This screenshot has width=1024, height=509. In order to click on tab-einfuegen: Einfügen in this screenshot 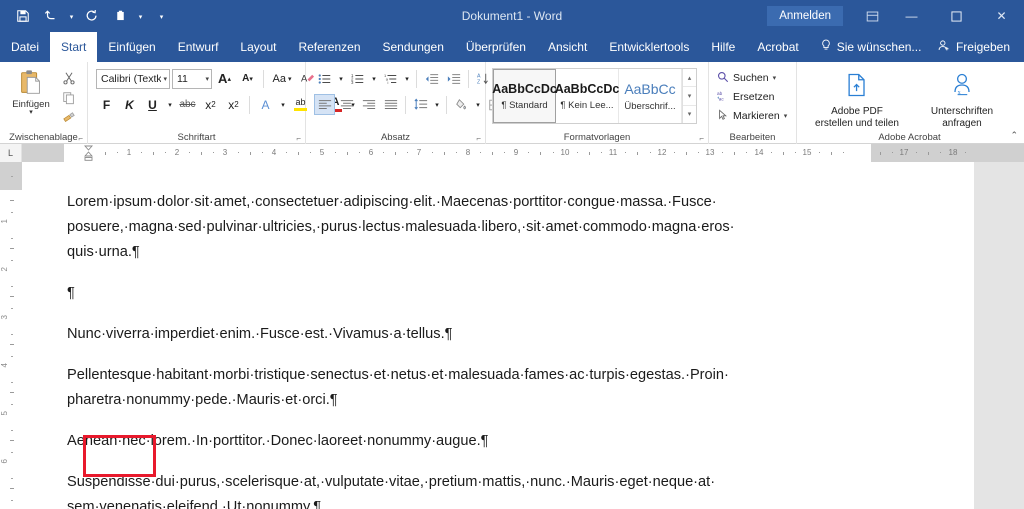, I will do `click(131, 47)`.